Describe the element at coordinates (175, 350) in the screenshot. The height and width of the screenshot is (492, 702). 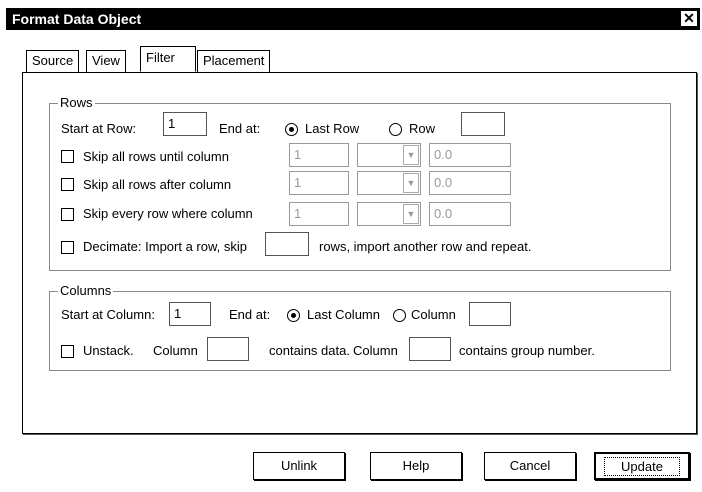
I see `unstack-column-word: Column` at that location.